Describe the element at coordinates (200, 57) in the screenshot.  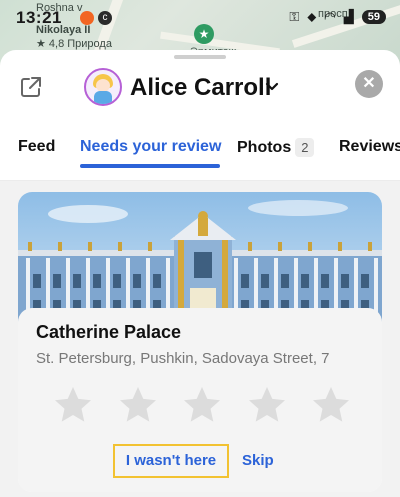
I see `sheet-grabber` at that location.